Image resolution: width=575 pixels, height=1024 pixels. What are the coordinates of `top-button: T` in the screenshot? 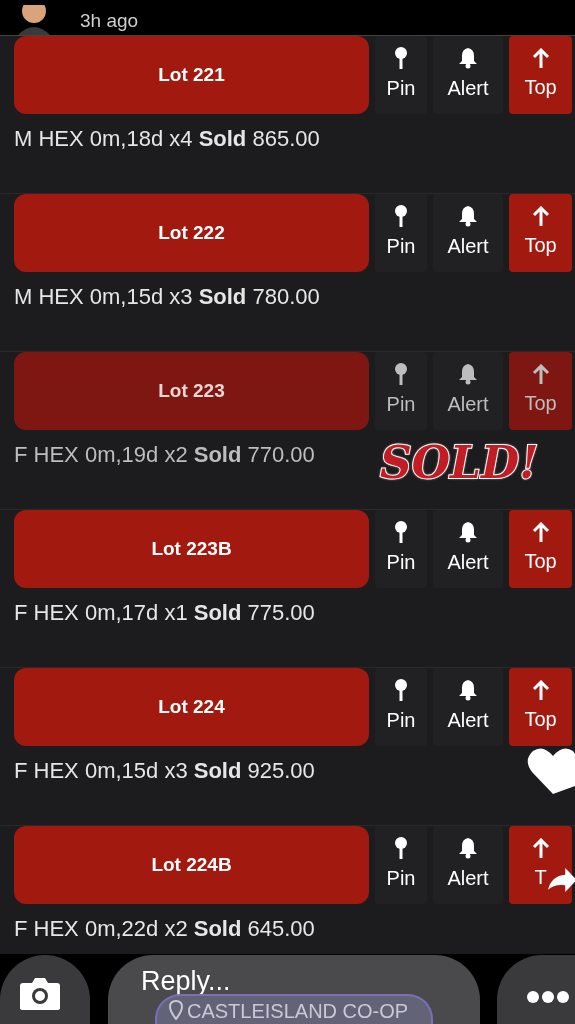 It's located at (540, 865).